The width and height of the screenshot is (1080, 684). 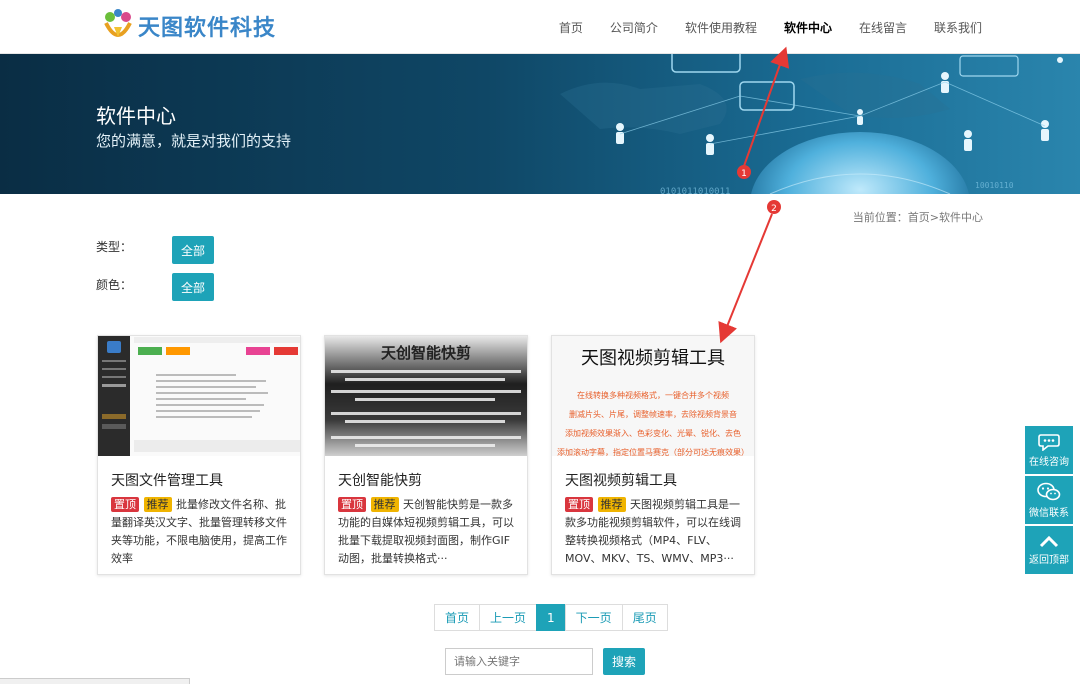 I want to click on card-thumbnail-smart-cut: 天创智能快剪, so click(x=426, y=396).